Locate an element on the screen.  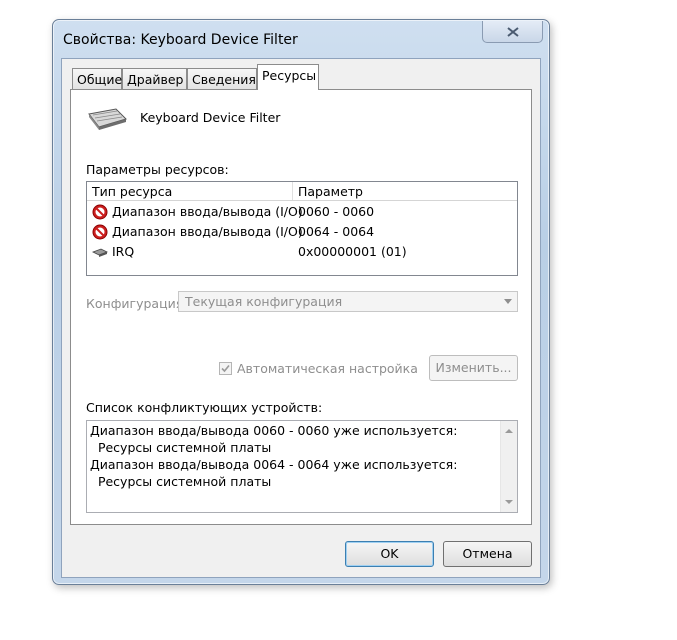
resource-type: IRQ is located at coordinates (123, 251).